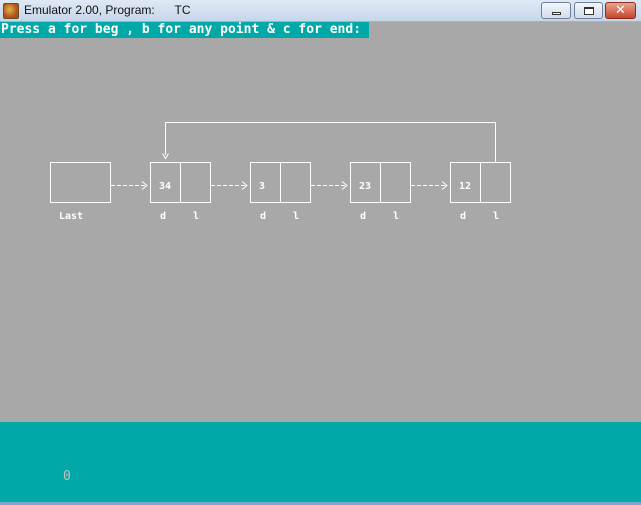 The width and height of the screenshot is (641, 505). I want to click on circular-back-link, so click(329, 142).